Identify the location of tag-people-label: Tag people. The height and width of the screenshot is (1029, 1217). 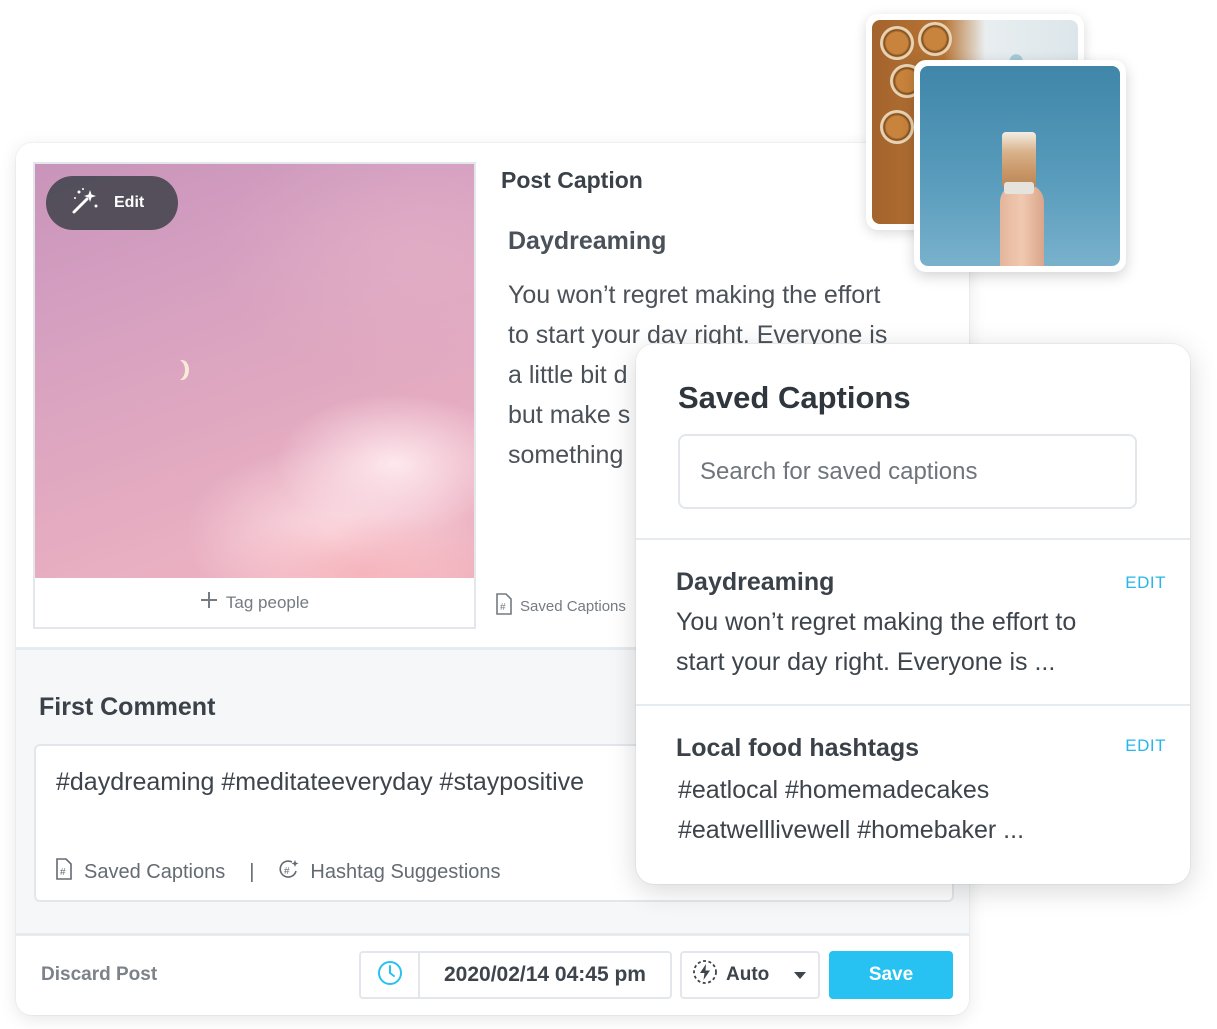
(267, 602).